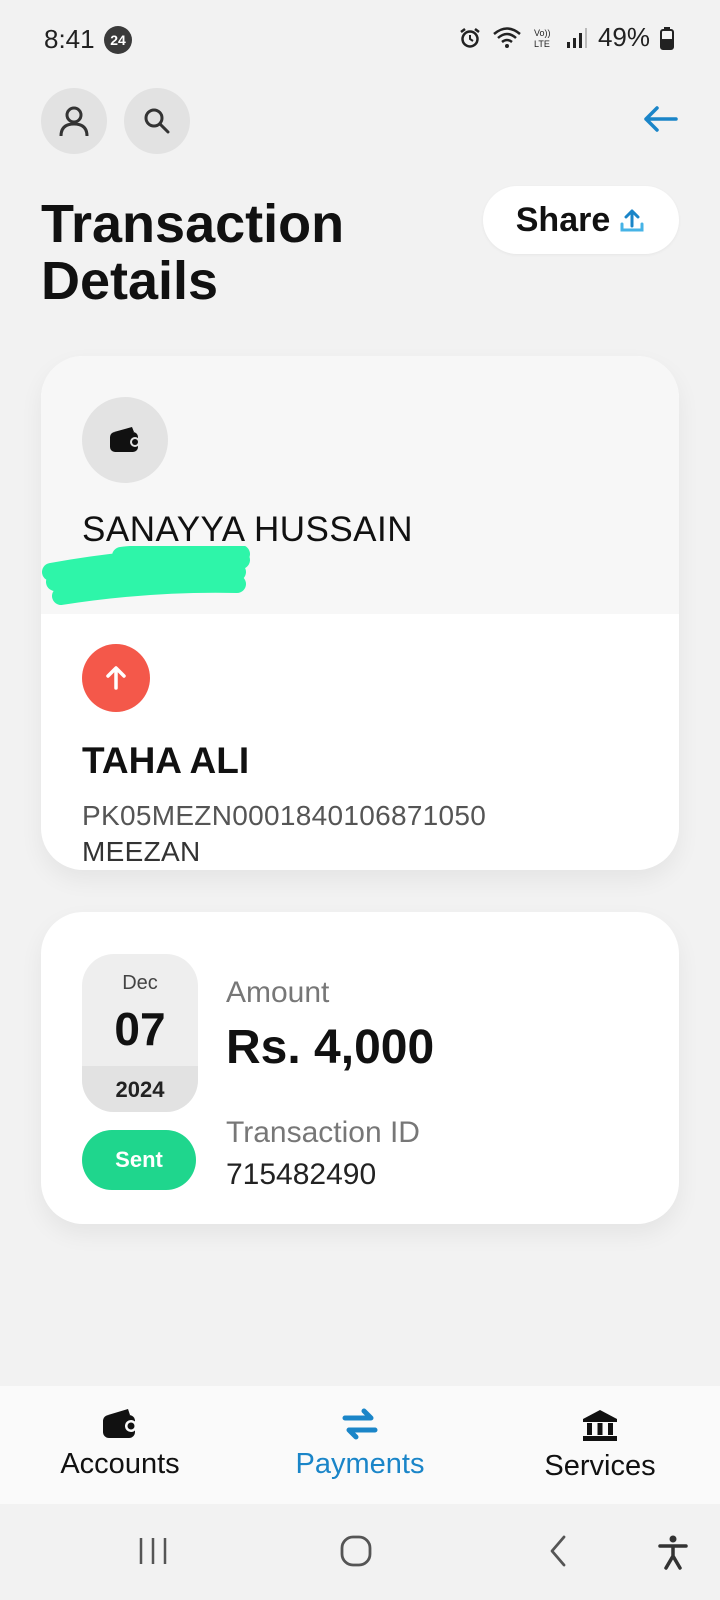 The width and height of the screenshot is (720, 1600). Describe the element at coordinates (563, 219) in the screenshot. I see `share-label: Share` at that location.